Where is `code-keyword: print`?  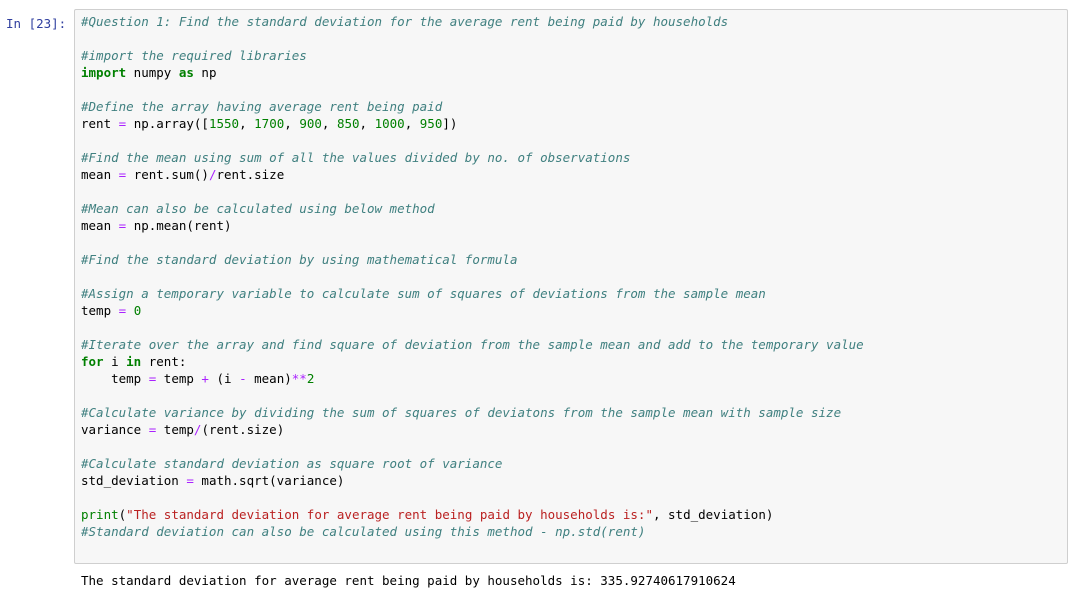 code-keyword: print is located at coordinates (100, 514).